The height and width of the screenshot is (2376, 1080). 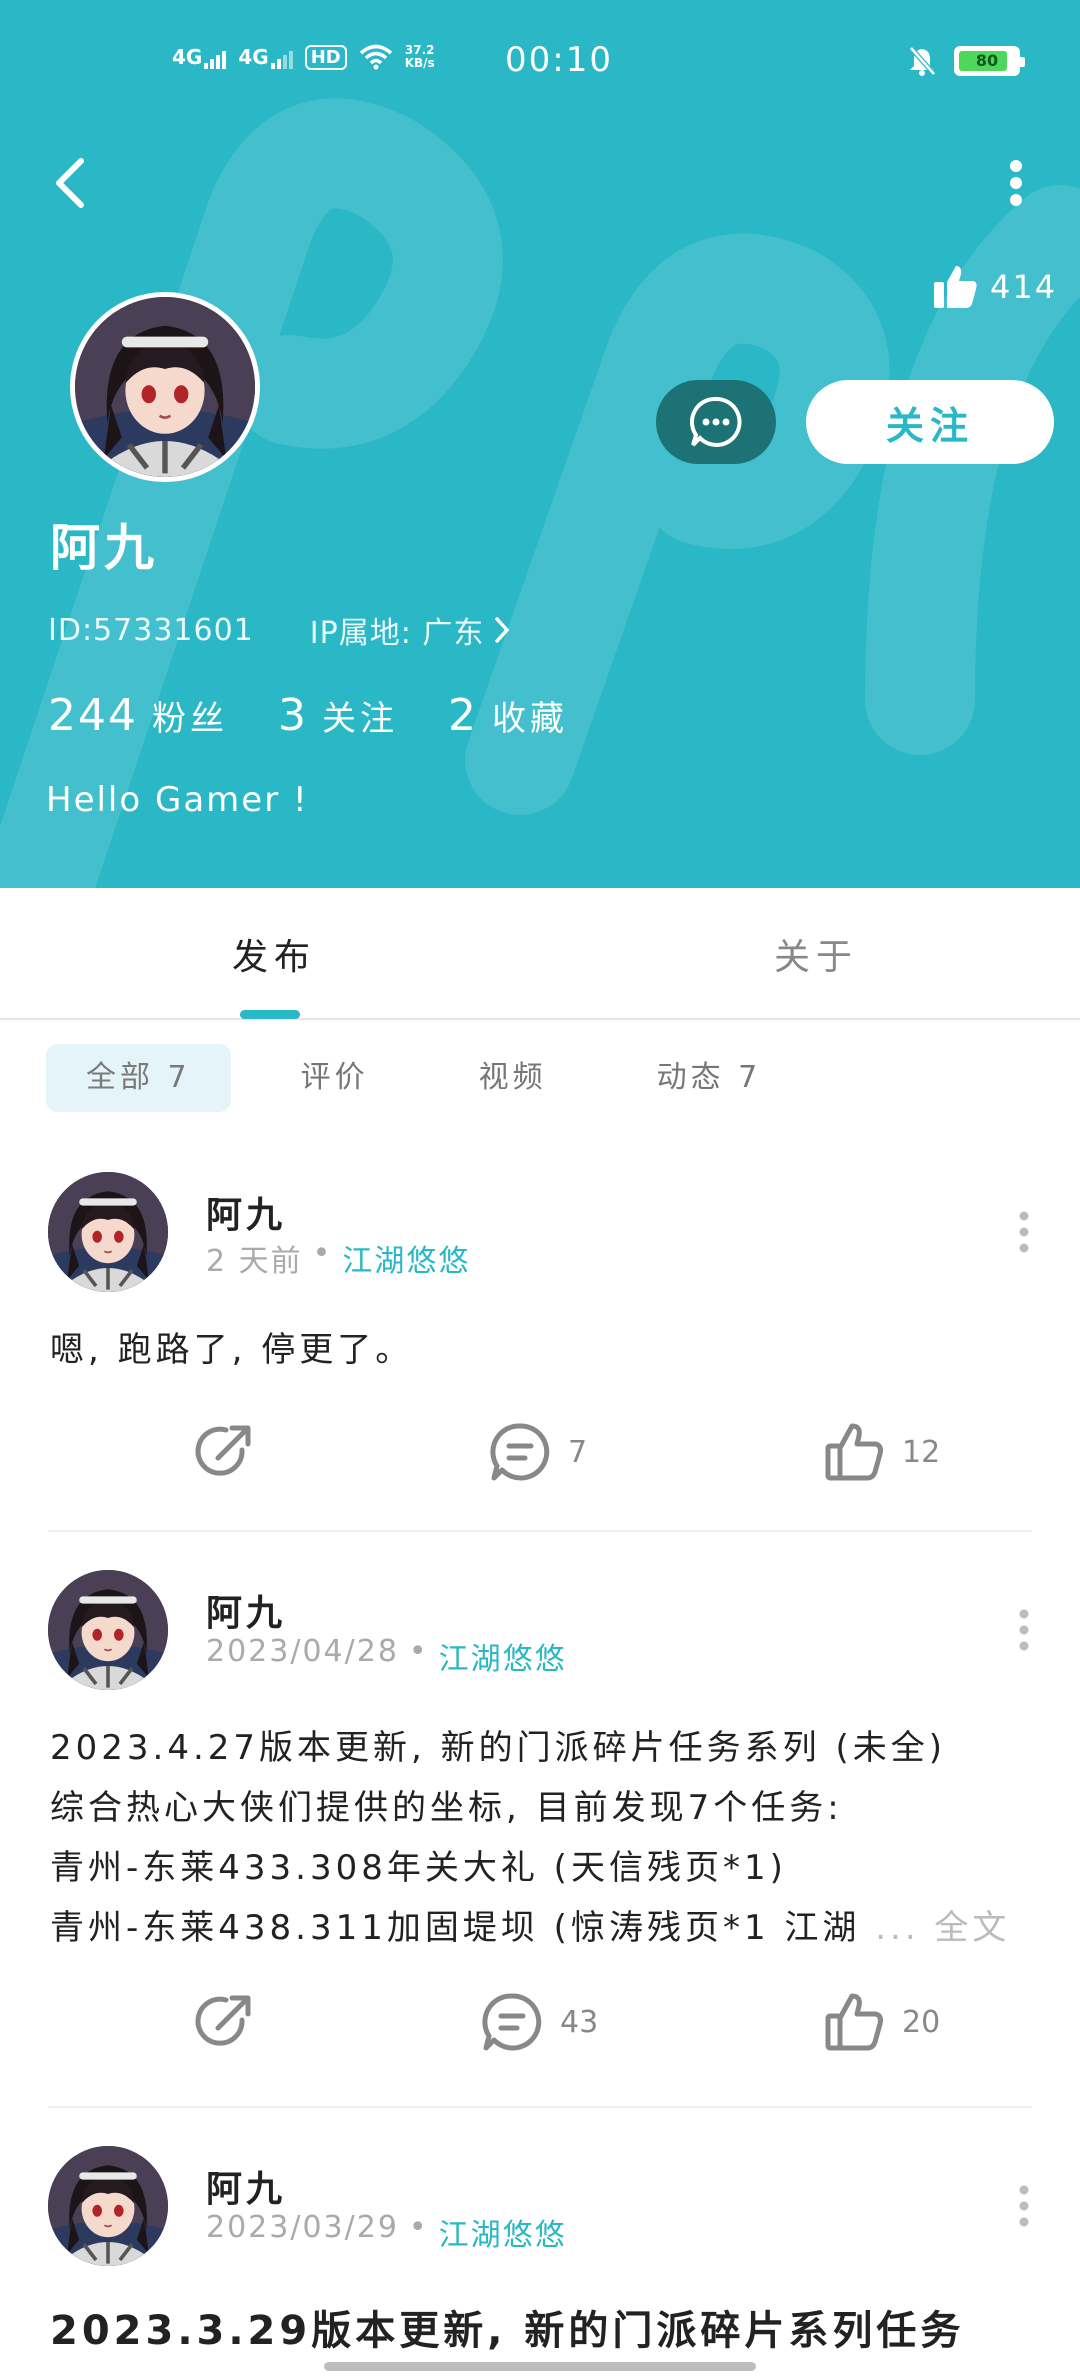 I want to click on post-body-last-line: 青州-东莱438.311加固堤坝 (惊涛残页*1 江湖 ... 全文, so click(x=530, y=1928).